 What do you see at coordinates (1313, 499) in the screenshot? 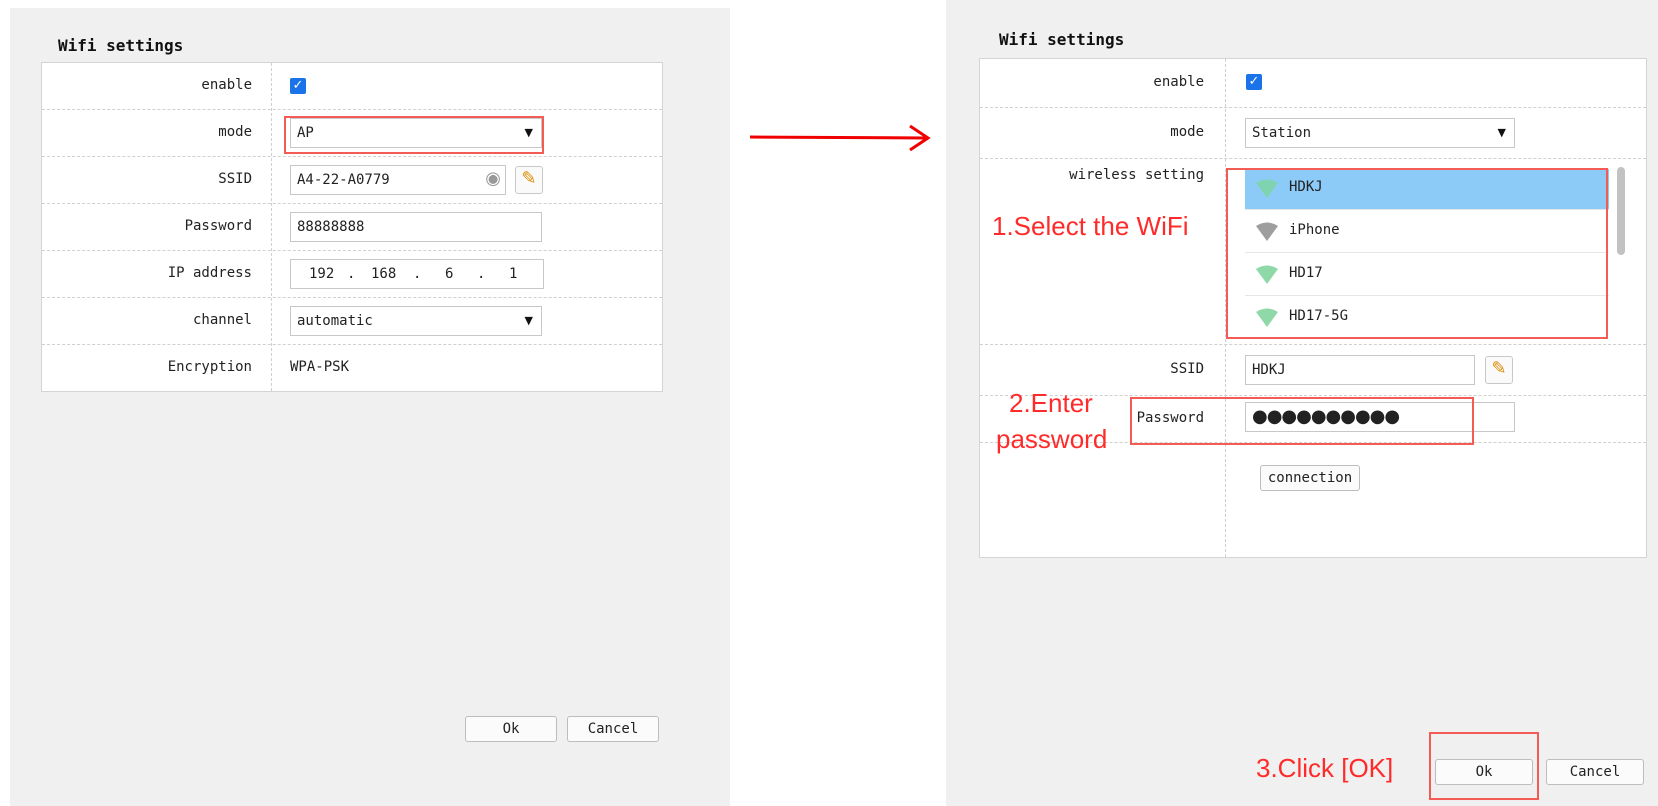
I see `row-connection: connection` at bounding box center [1313, 499].